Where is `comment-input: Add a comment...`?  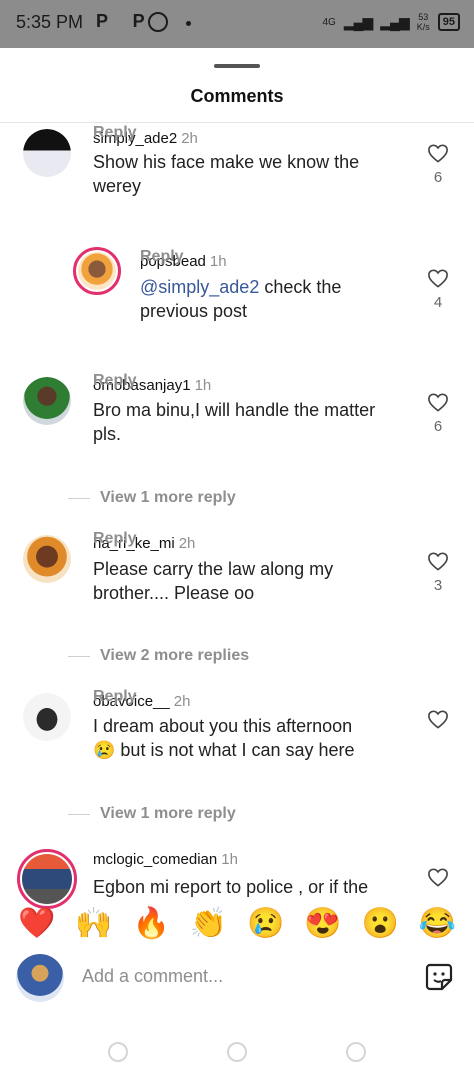
comment-input: Add a comment... is located at coordinates (152, 976).